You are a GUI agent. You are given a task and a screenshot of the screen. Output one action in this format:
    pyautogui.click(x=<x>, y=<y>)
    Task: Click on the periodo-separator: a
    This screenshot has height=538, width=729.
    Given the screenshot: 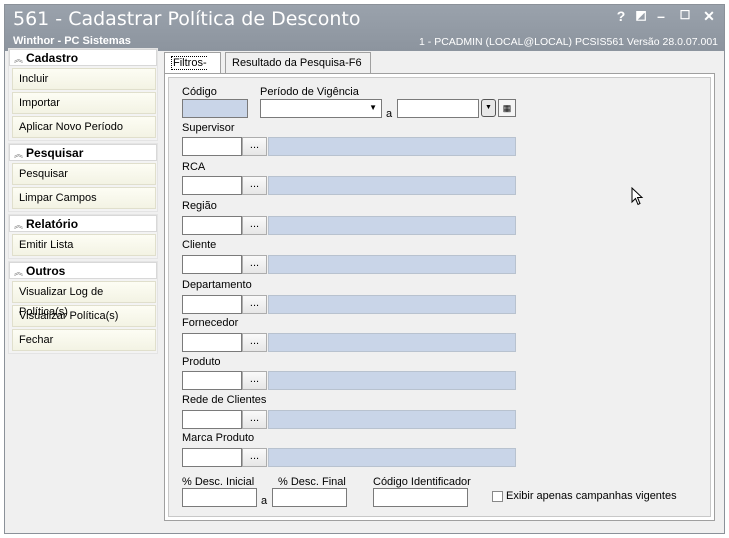 What is the action you would take?
    pyautogui.click(x=389, y=114)
    